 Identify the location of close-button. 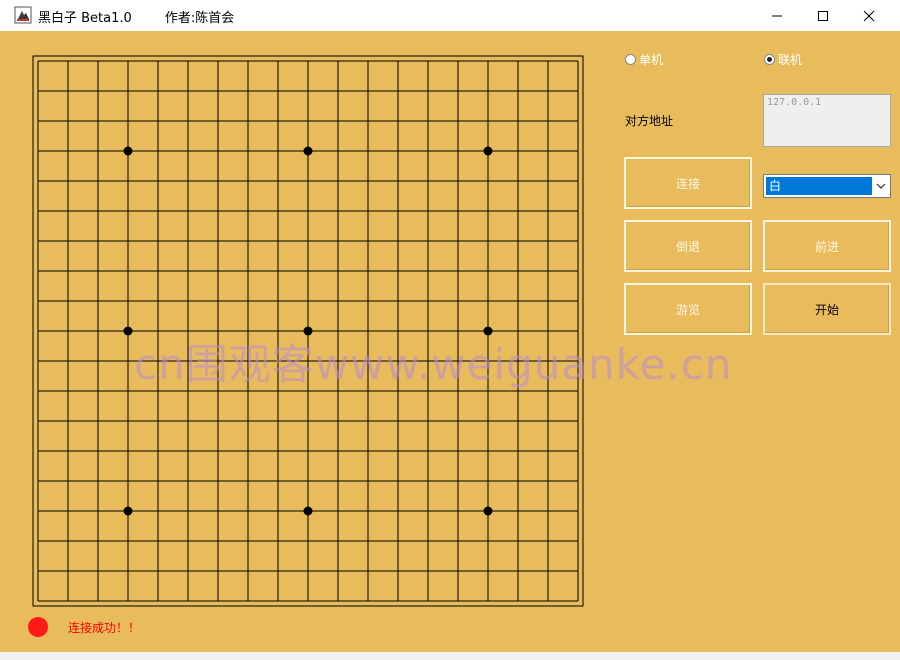
(869, 15).